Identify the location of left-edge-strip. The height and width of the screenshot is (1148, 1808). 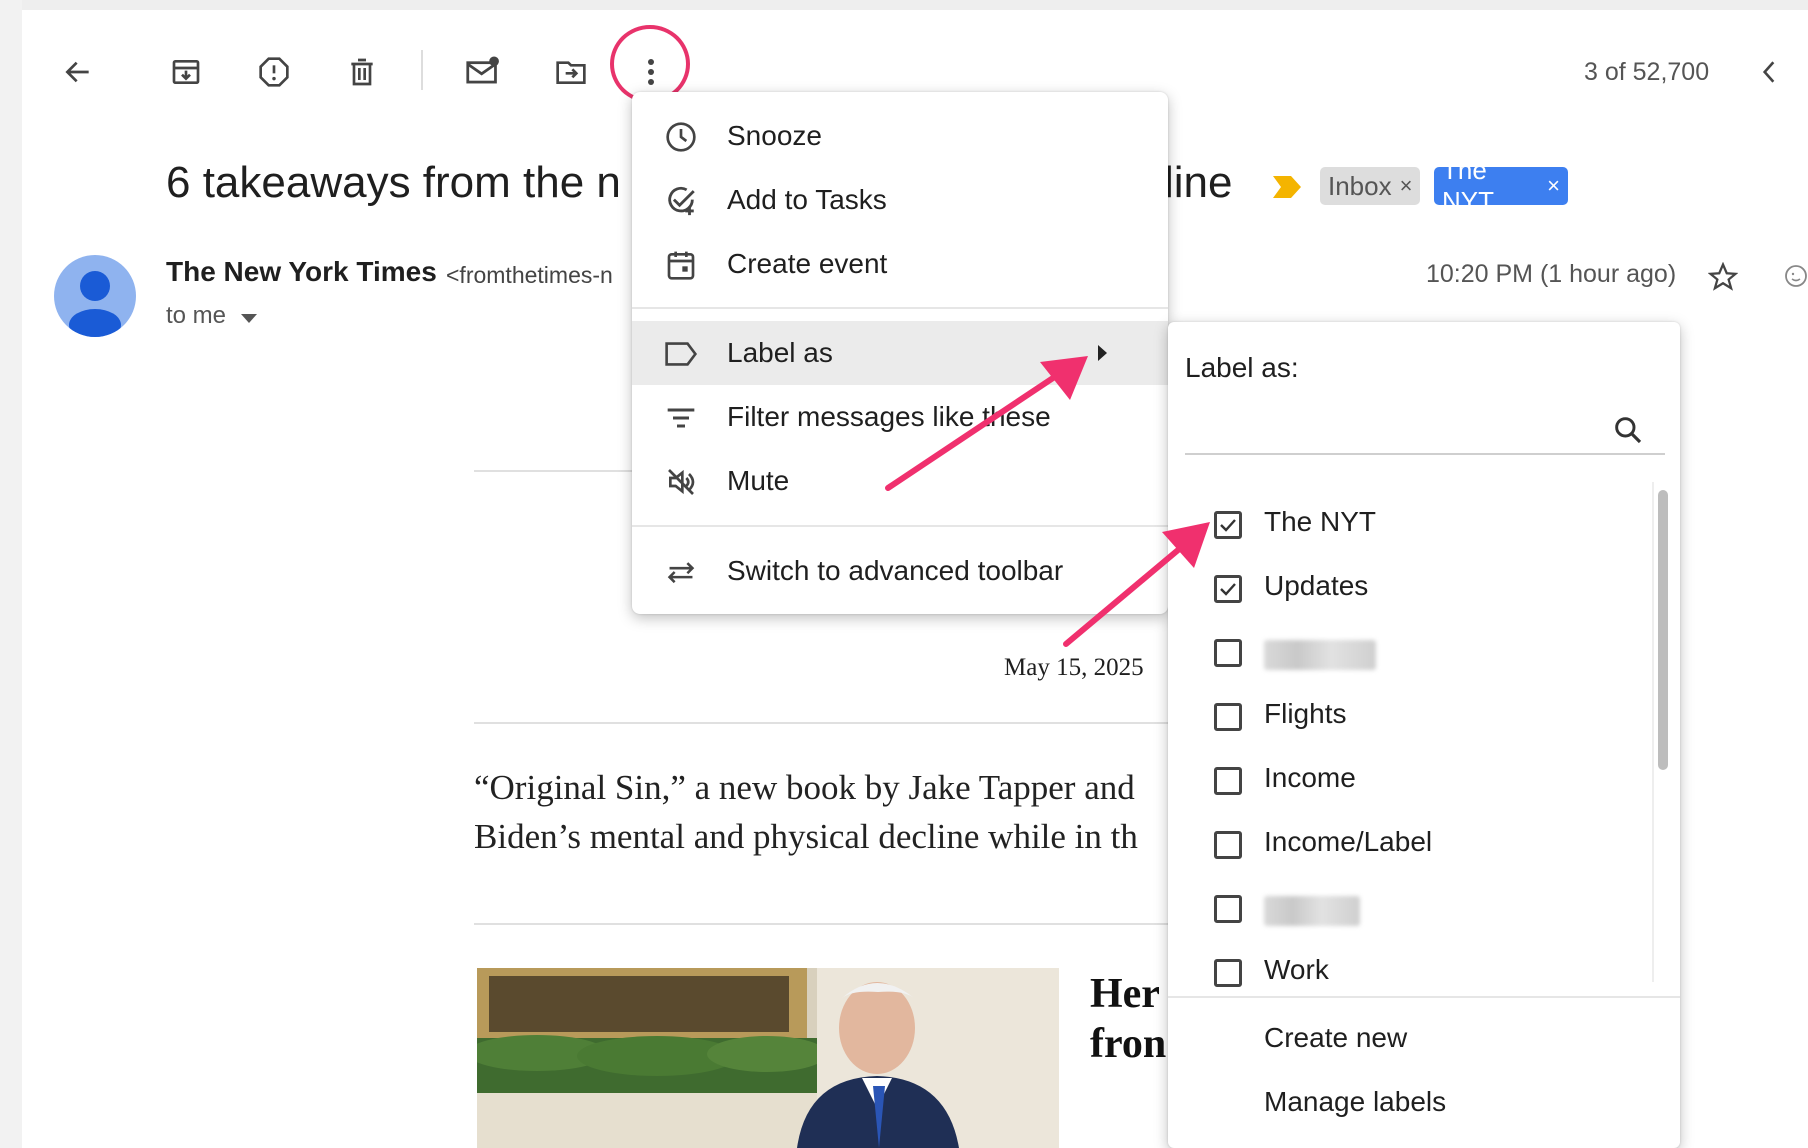
(11, 574).